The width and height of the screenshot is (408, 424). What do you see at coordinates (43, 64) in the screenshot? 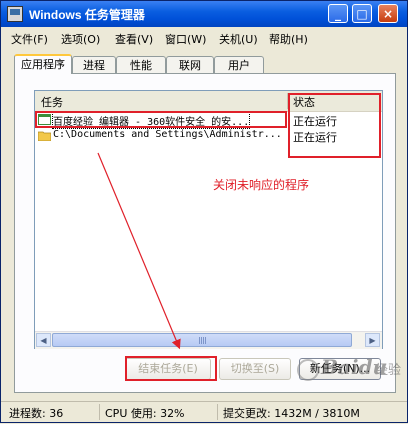
I see `tab-applications: 应用程序` at bounding box center [43, 64].